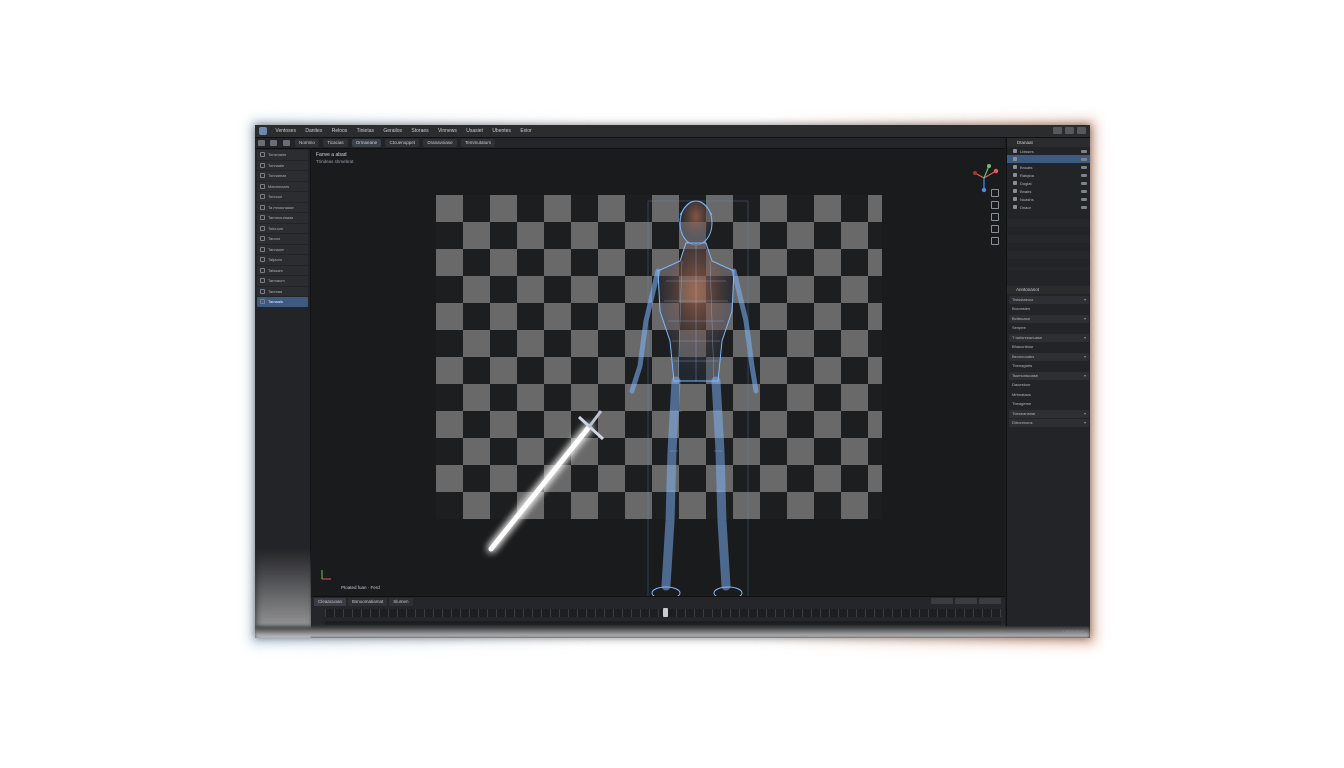 The width and height of the screenshot is (1344, 768). Describe the element at coordinates (365, 131) in the screenshot. I see `menu-item: Tinietas` at that location.